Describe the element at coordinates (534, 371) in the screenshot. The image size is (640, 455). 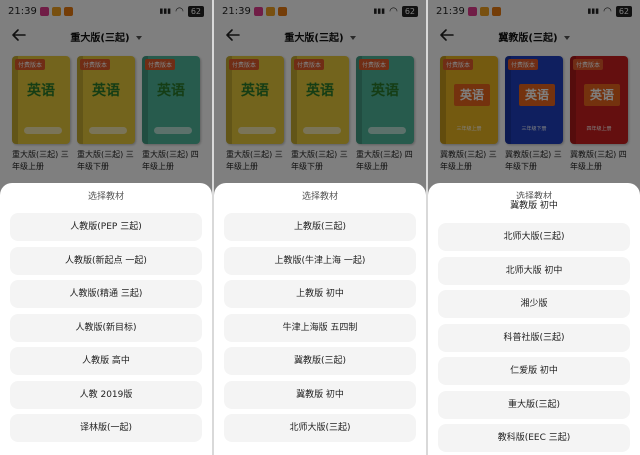
I see `textbook-option: 仁爱版 初中` at that location.